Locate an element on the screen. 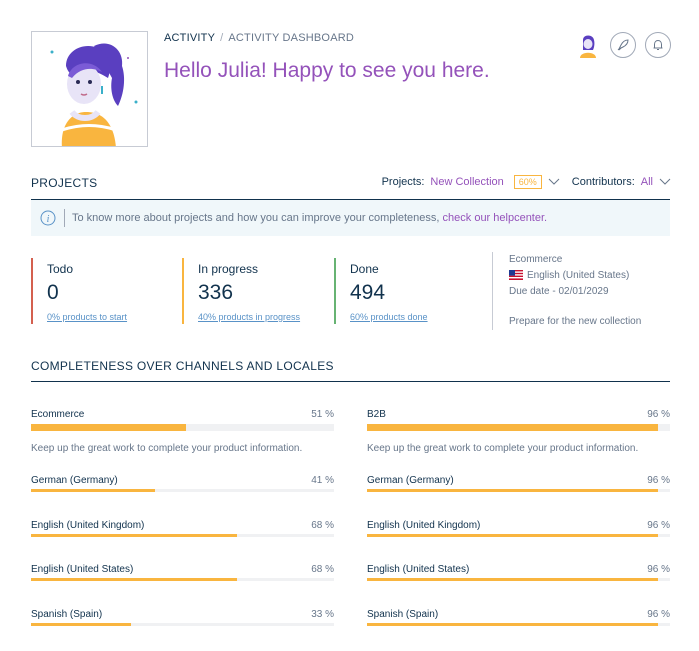 The width and height of the screenshot is (699, 651). stat-label: In progress is located at coordinates (228, 269).